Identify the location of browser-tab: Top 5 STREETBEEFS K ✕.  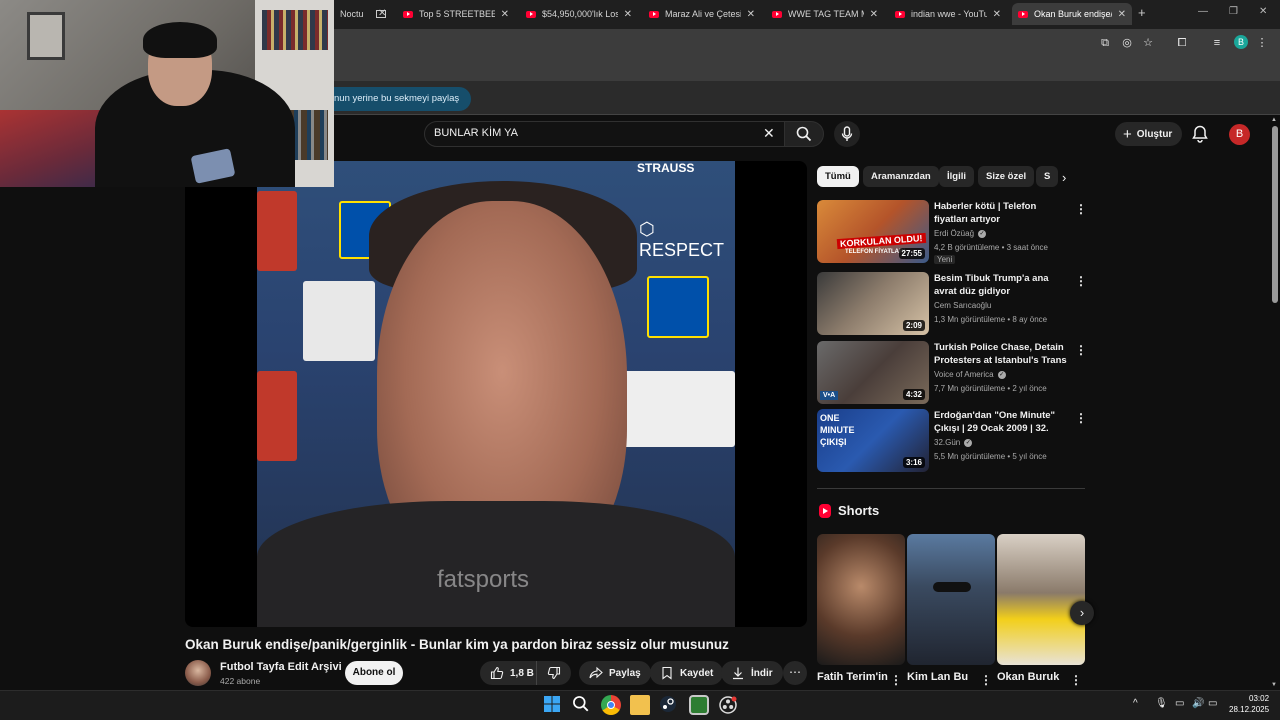
(456, 14).